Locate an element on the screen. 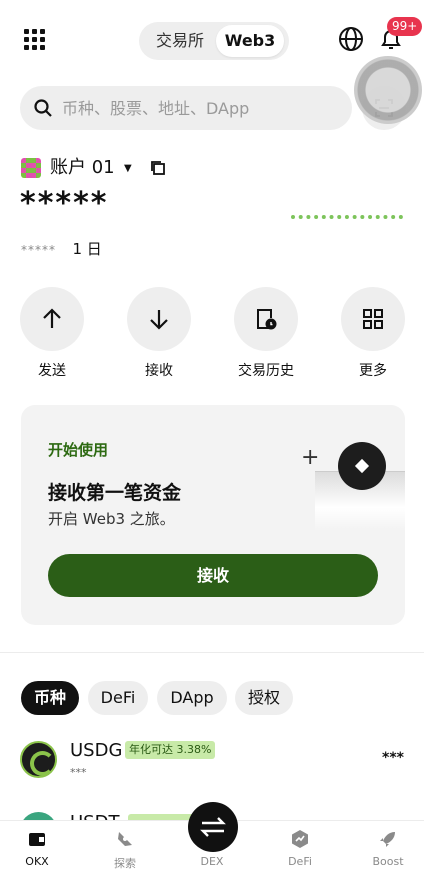 This screenshot has width=424, height=879. avatar is located at coordinates (31, 168).